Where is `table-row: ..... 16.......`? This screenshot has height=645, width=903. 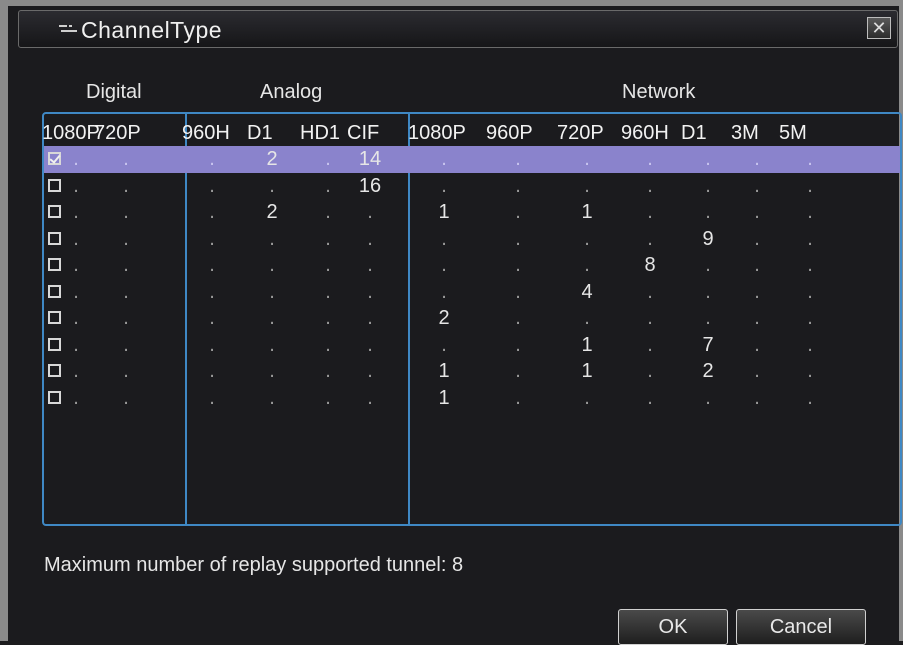 table-row: ..... 16....... is located at coordinates (472, 186).